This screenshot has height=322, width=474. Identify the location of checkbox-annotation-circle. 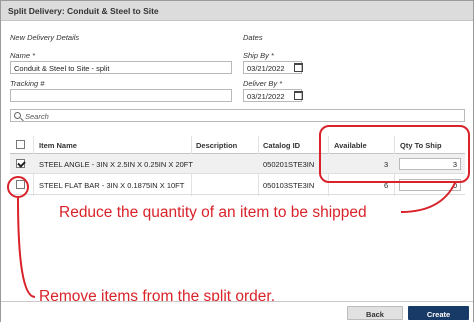
(18, 187).